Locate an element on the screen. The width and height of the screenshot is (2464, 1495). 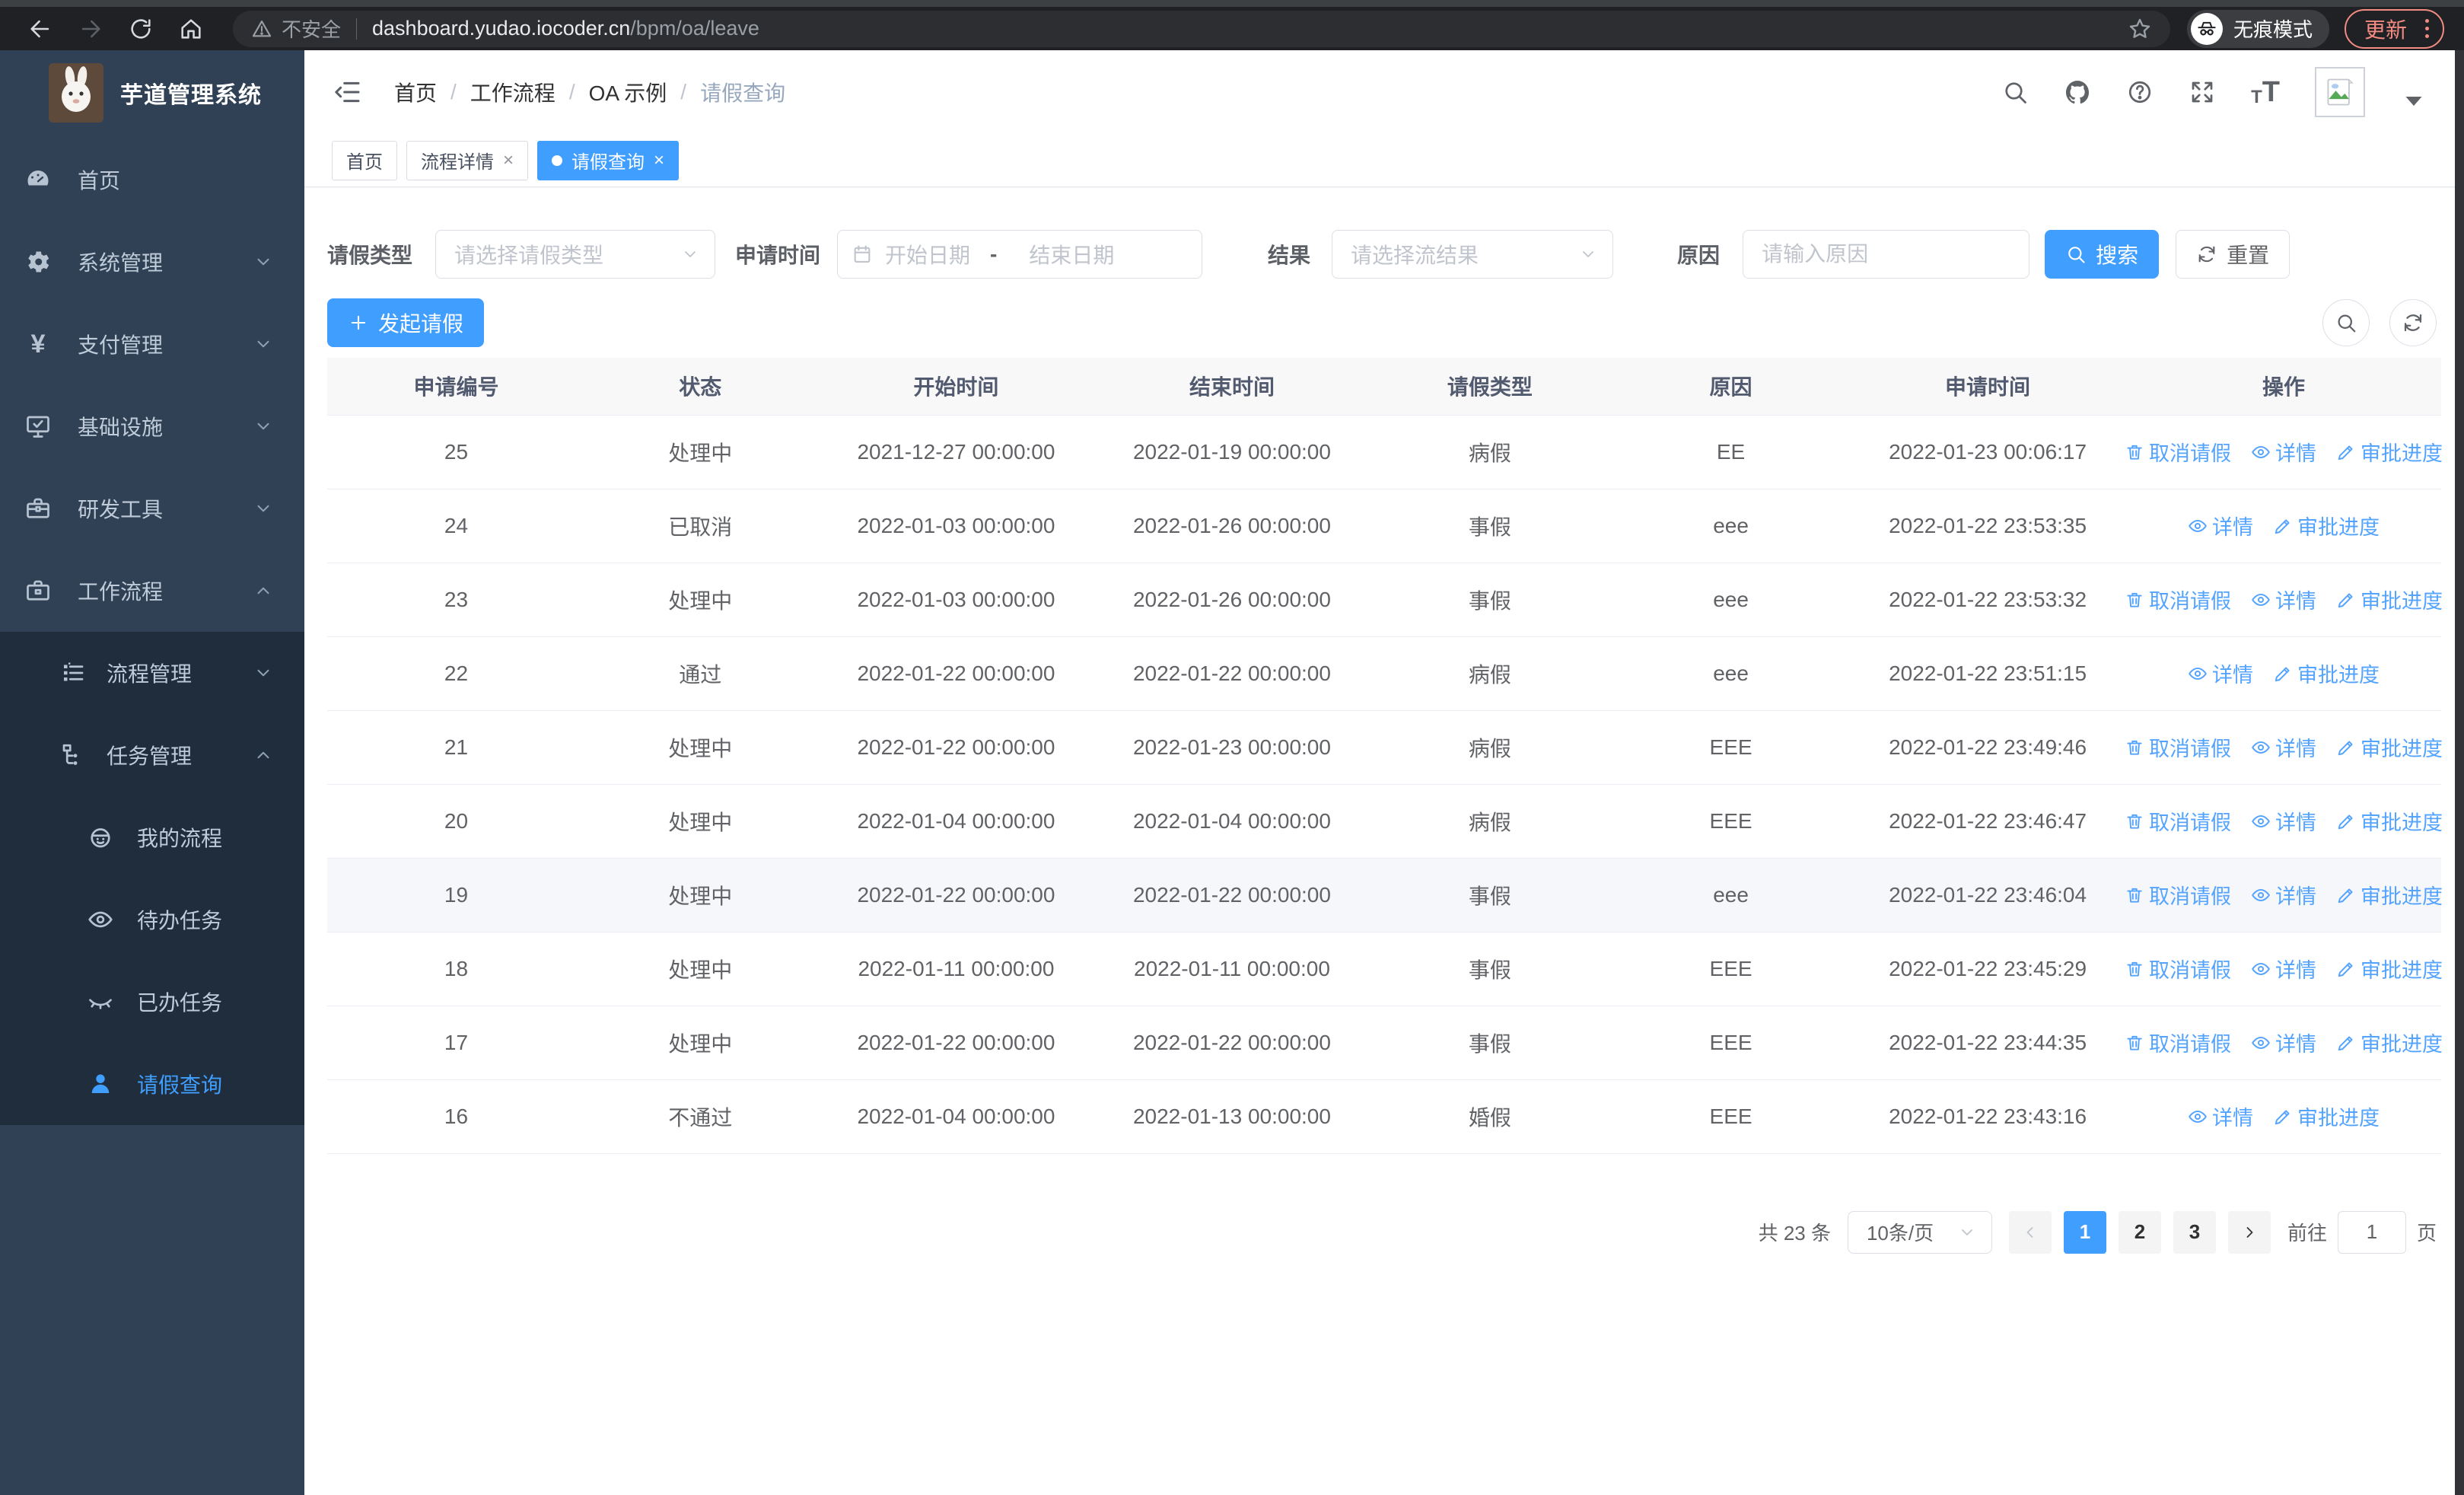
leave-type-select: 请选择请假类型 is located at coordinates (575, 254).